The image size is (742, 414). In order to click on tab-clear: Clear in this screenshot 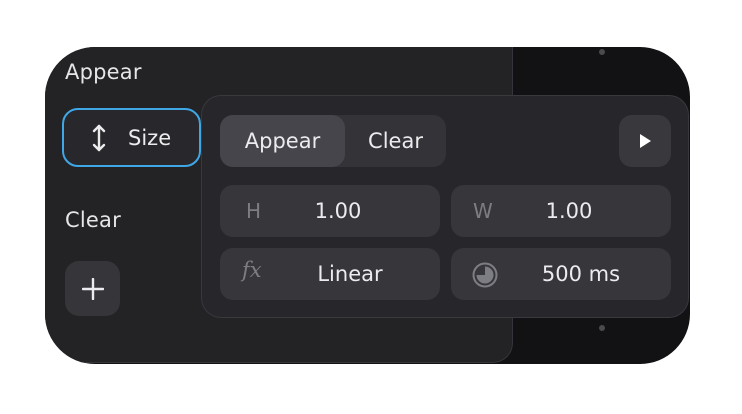, I will do `click(395, 141)`.